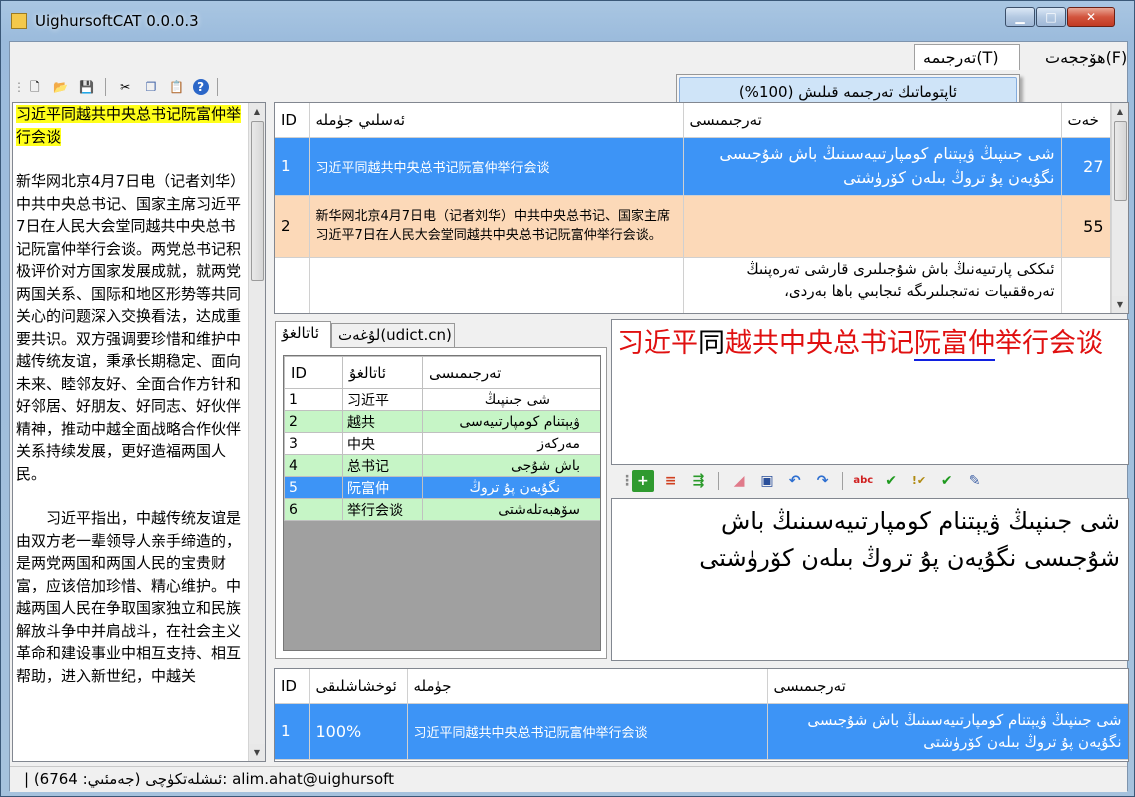 This screenshot has width=1135, height=797. I want to click on menu-file: ھۆججەت(F), so click(1085, 57).